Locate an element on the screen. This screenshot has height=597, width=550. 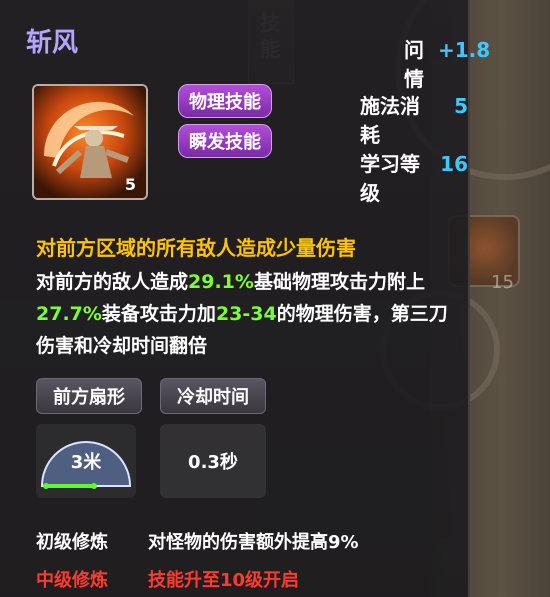
description-value: 29.1% is located at coordinates (221, 282).